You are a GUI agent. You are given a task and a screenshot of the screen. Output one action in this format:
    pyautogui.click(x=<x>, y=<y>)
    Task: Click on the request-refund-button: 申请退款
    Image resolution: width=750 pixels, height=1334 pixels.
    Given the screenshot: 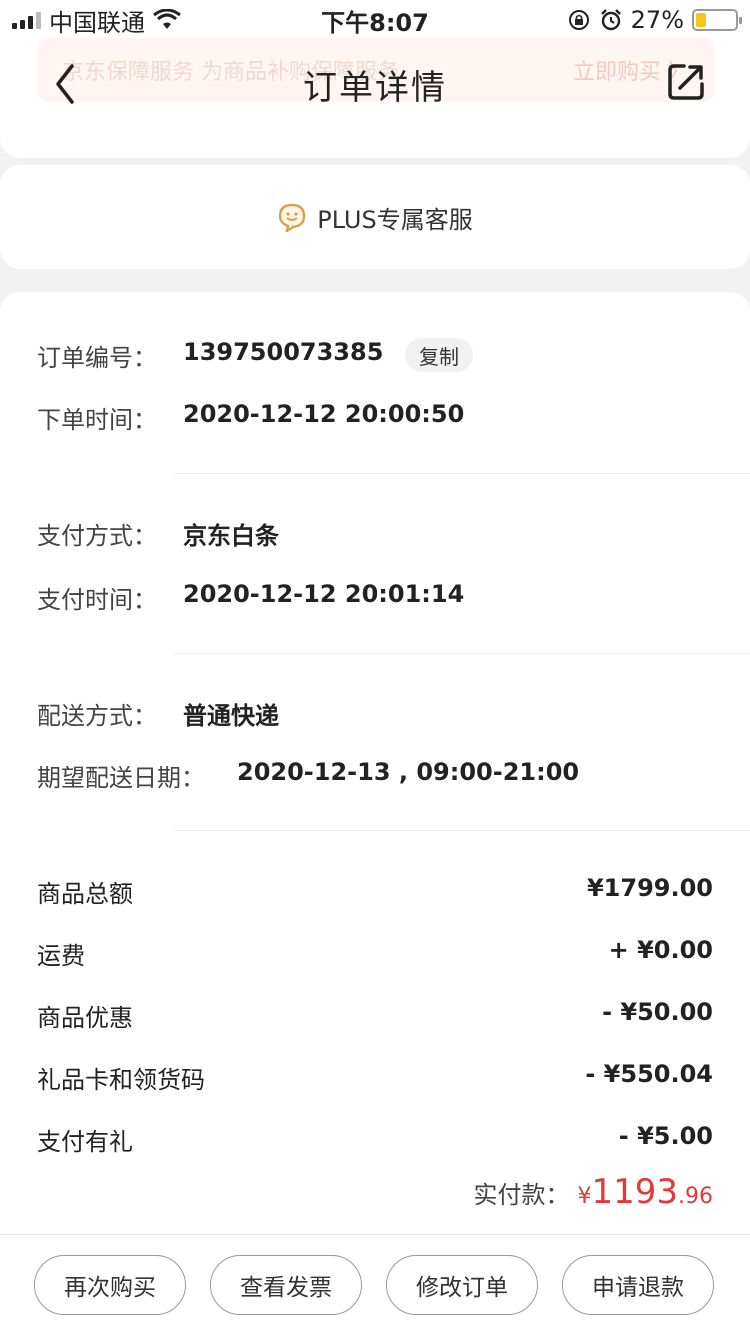 What is the action you would take?
    pyautogui.click(x=638, y=1285)
    